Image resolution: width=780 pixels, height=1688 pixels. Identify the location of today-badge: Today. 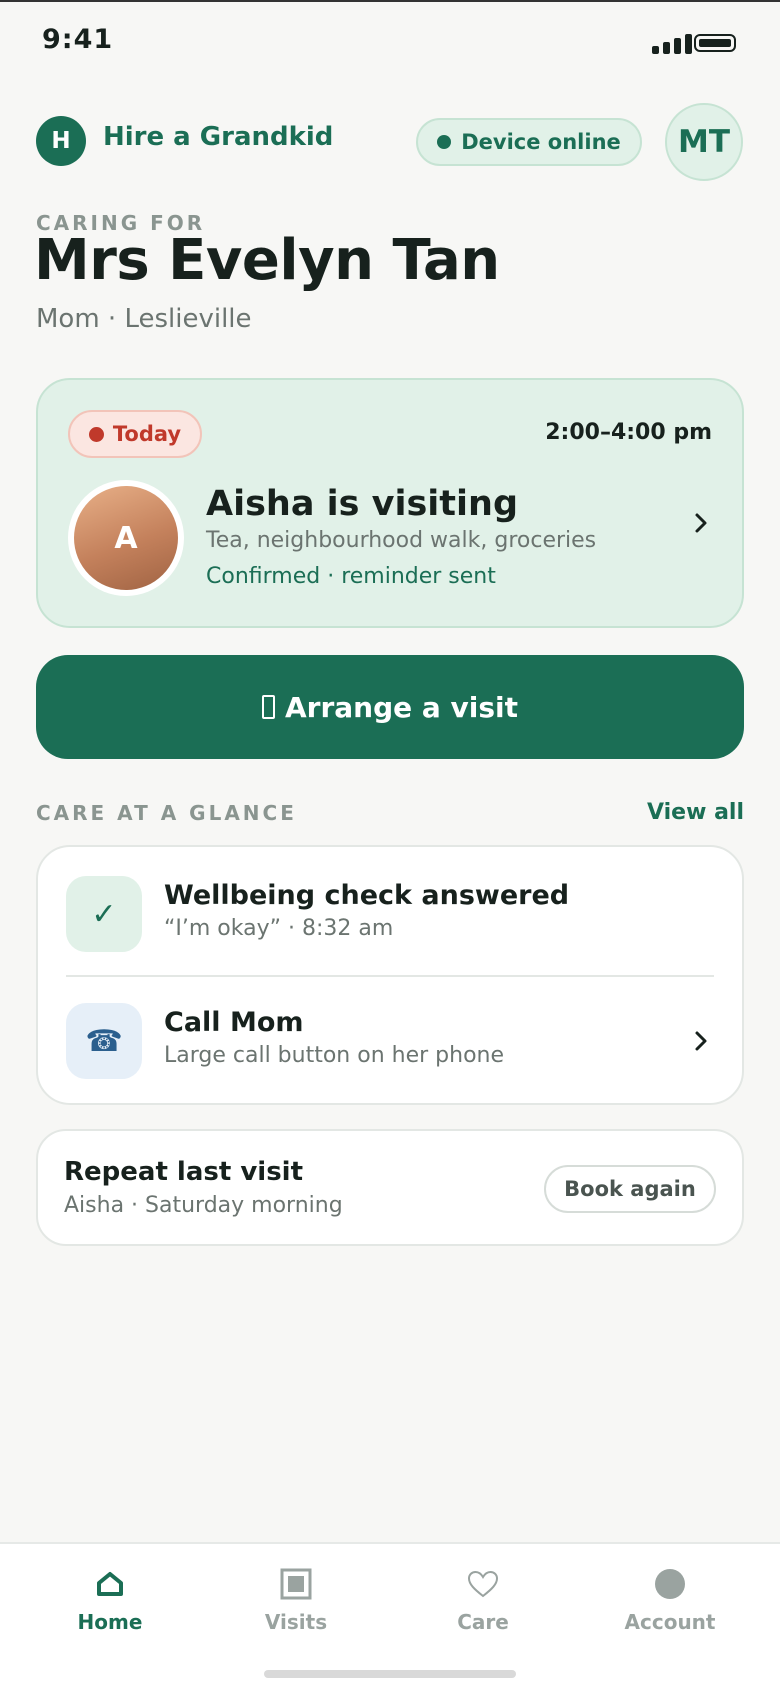
(135, 434).